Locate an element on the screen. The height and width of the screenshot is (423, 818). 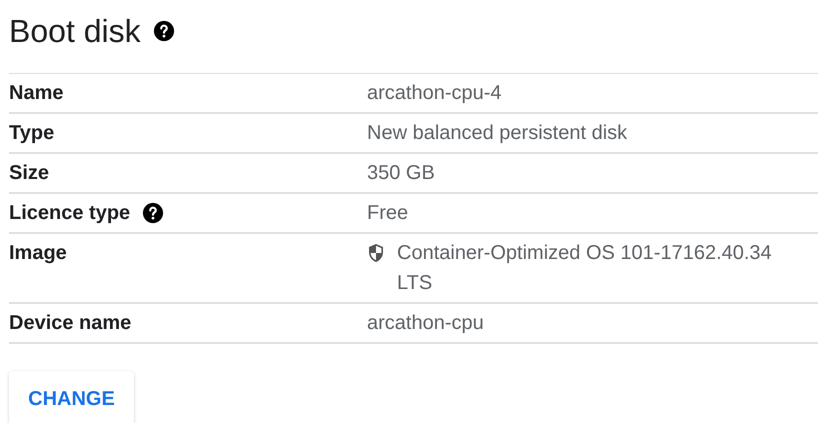
row-label: Device name is located at coordinates (70, 323).